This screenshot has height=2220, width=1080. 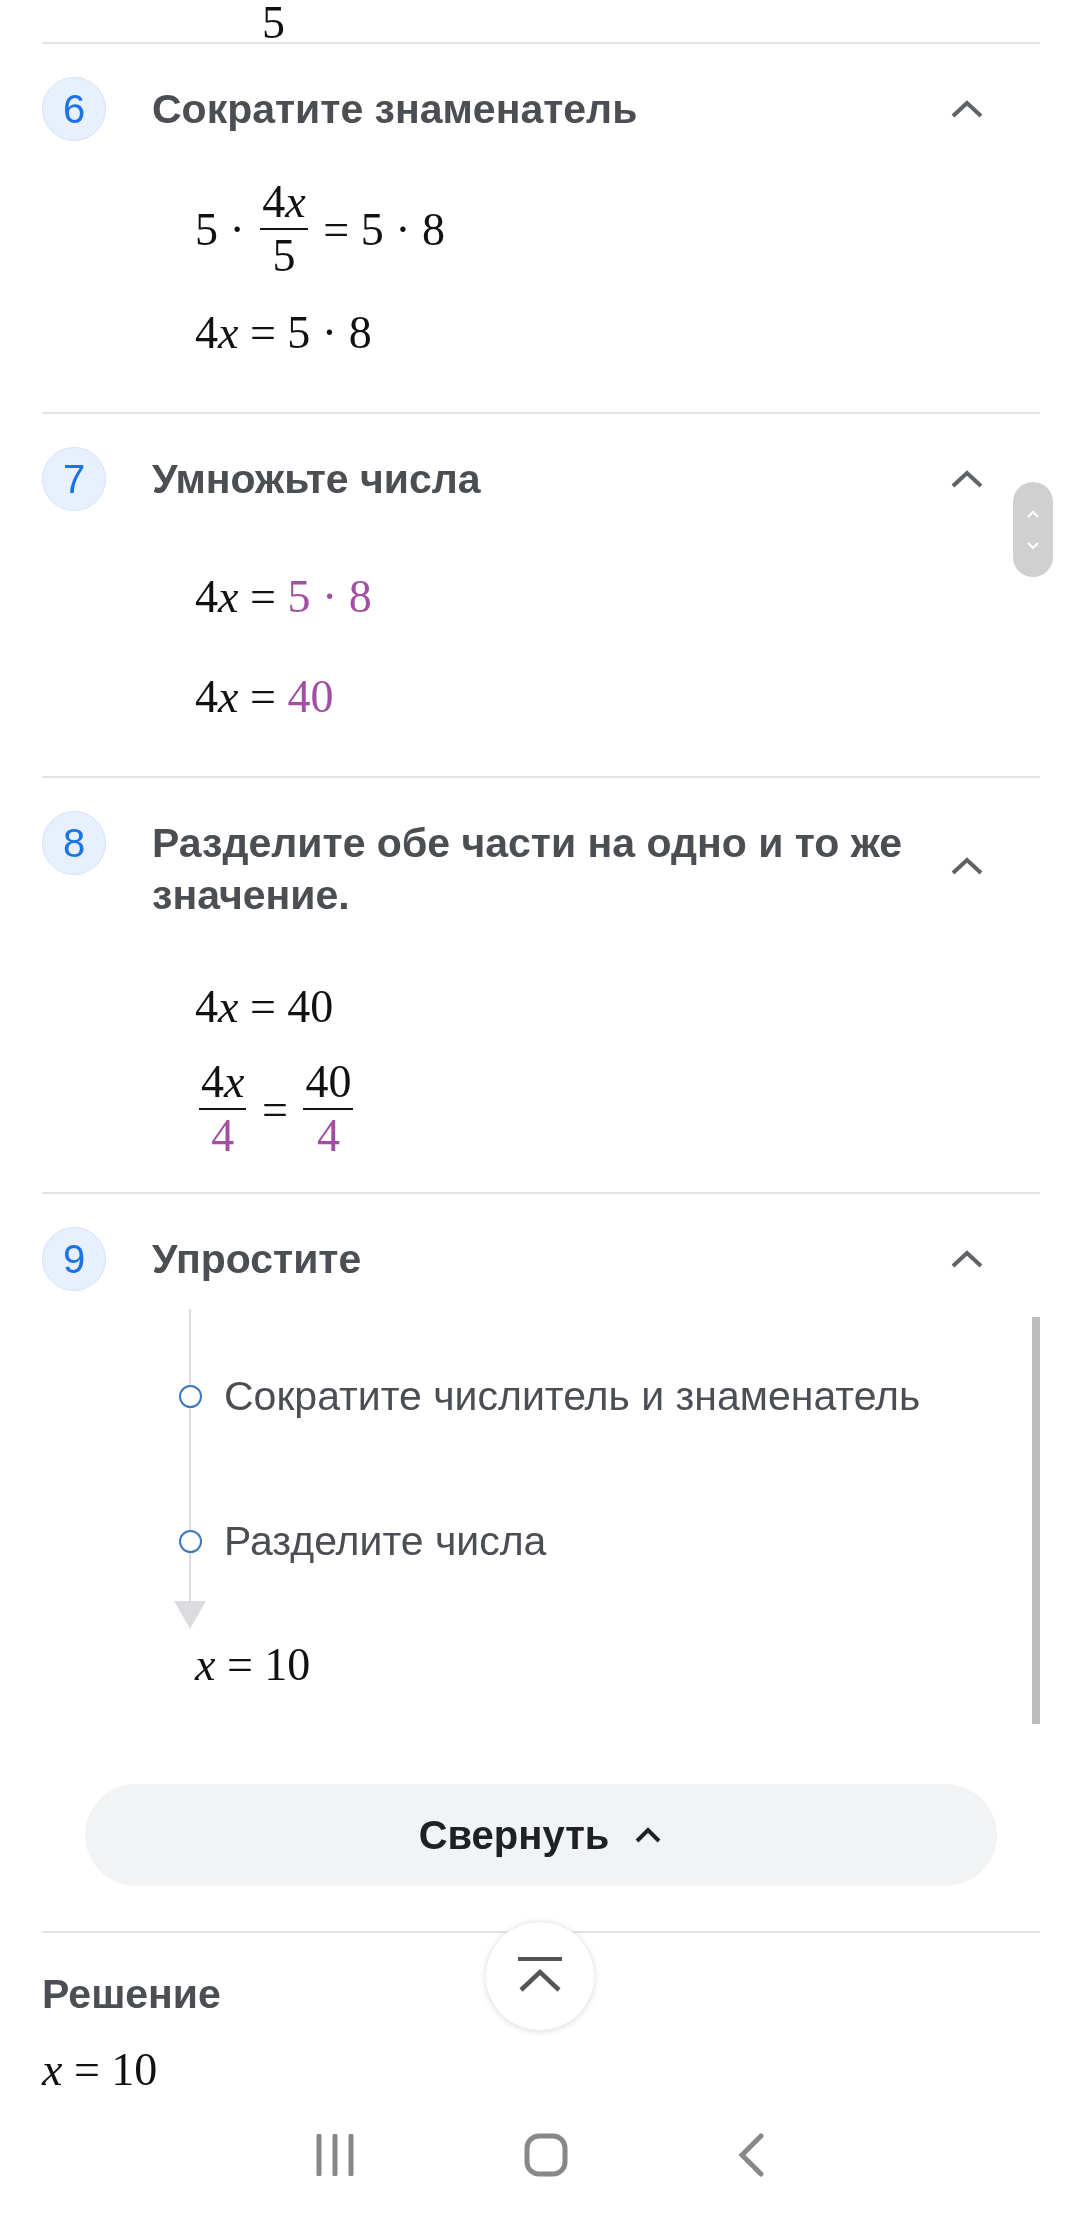 What do you see at coordinates (528, 869) in the screenshot?
I see `step-title: Разделите обе части на одно и то же значение.` at bounding box center [528, 869].